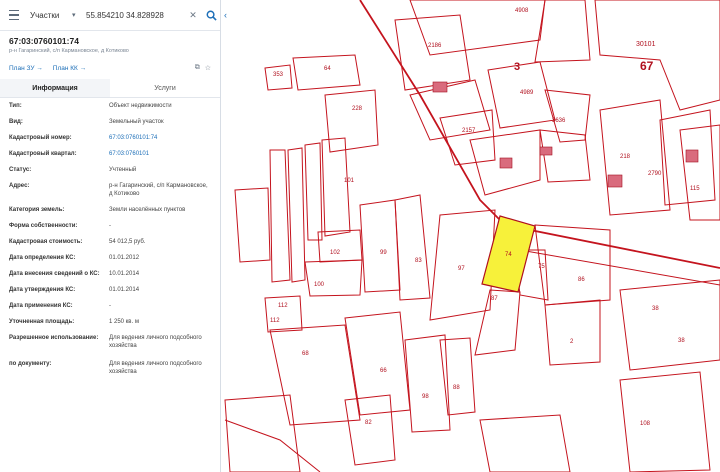 The width and height of the screenshot is (720, 472). I want to click on map-label: 3636, so click(559, 121).